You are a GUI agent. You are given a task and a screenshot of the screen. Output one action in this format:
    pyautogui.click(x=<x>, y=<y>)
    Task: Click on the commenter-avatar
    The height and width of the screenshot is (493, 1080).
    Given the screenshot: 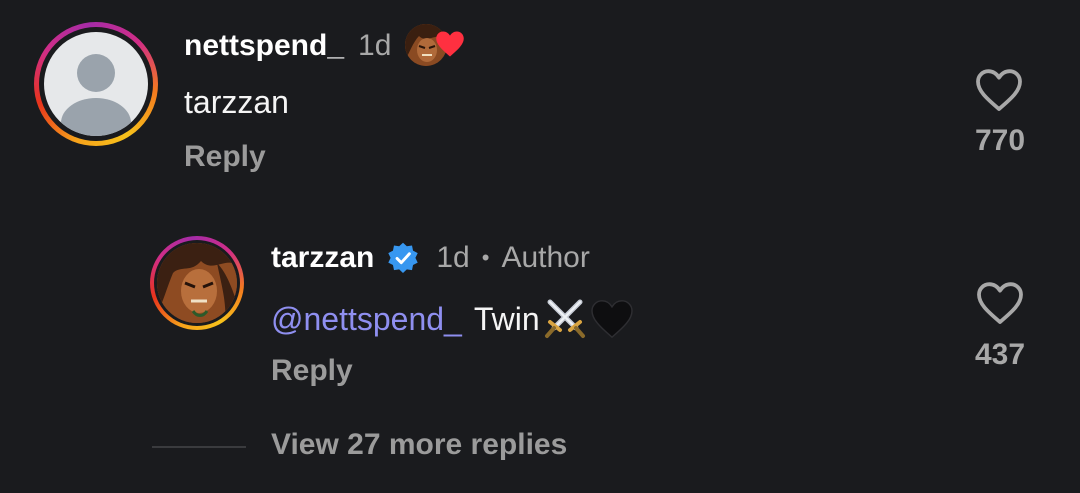 What is the action you would take?
    pyautogui.click(x=96, y=84)
    